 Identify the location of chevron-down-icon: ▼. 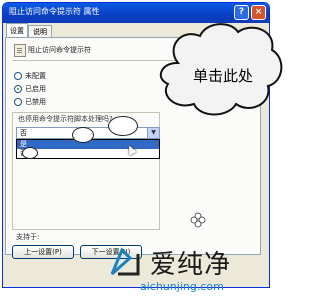
(153, 133).